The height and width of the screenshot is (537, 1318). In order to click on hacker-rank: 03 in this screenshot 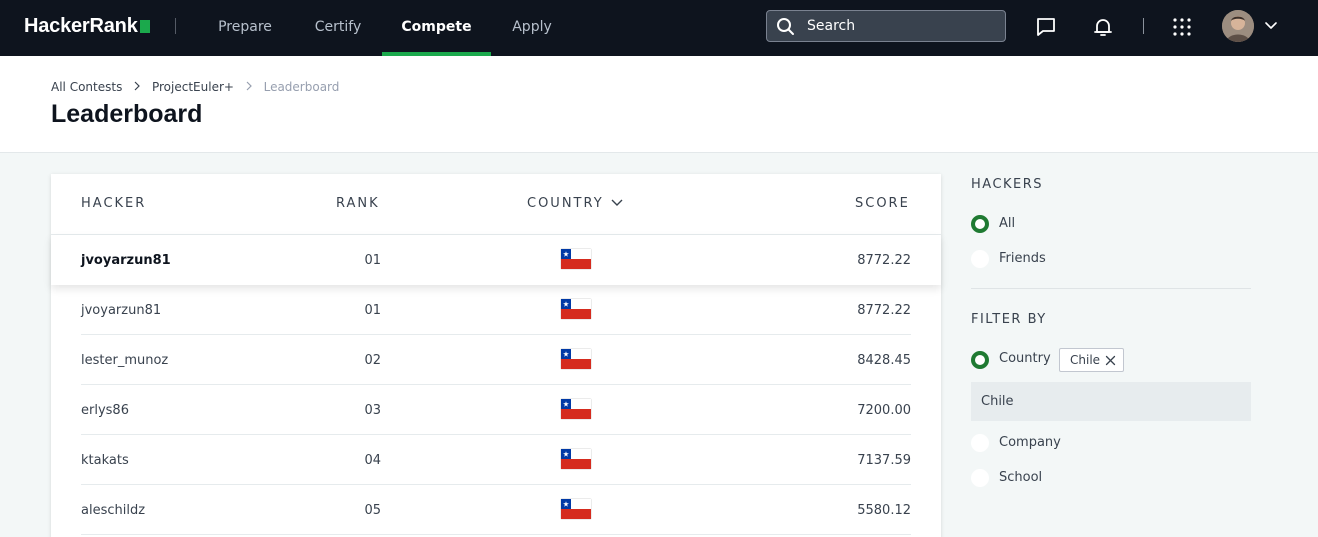, I will do `click(372, 410)`.